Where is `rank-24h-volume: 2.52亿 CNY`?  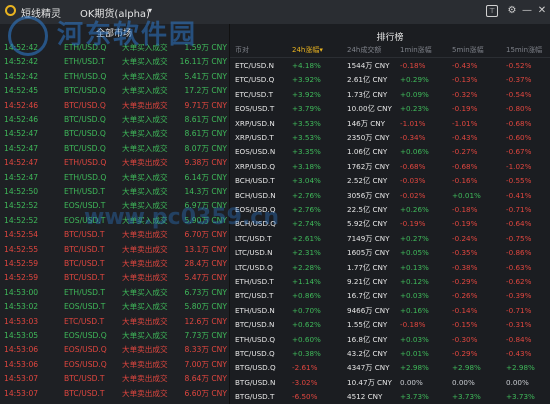
rank-24h-volume: 2.52亿 CNY is located at coordinates (367, 181).